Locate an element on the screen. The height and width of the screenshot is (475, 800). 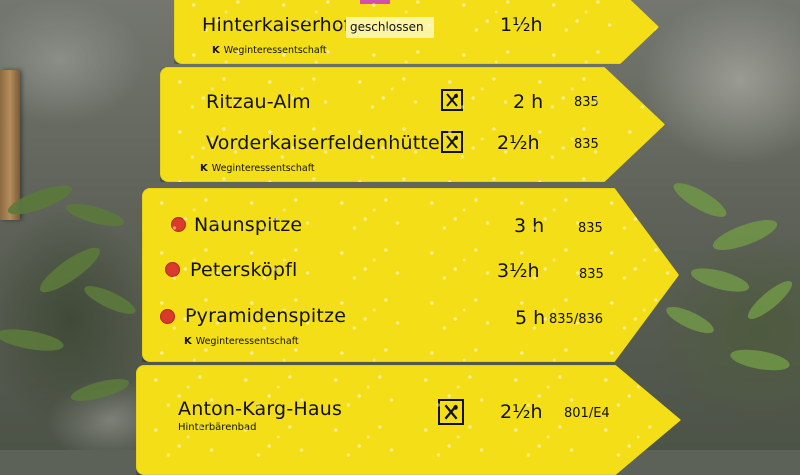
destination-label: Petersköpfl is located at coordinates (244, 270).